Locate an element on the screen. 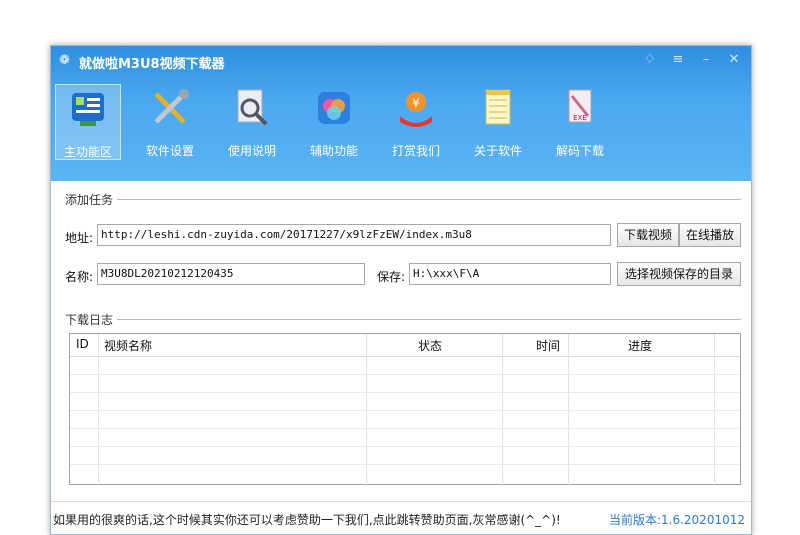 The width and height of the screenshot is (800, 535). download-video-button: 下载视频 is located at coordinates (648, 235).